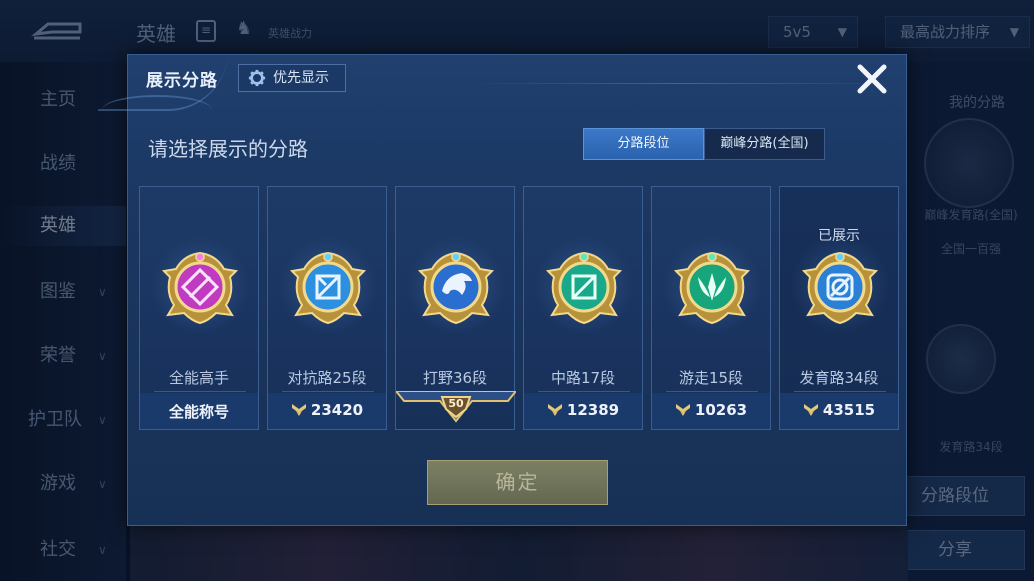  Describe the element at coordinates (456, 403) in the screenshot. I see `star-count: 50` at that location.